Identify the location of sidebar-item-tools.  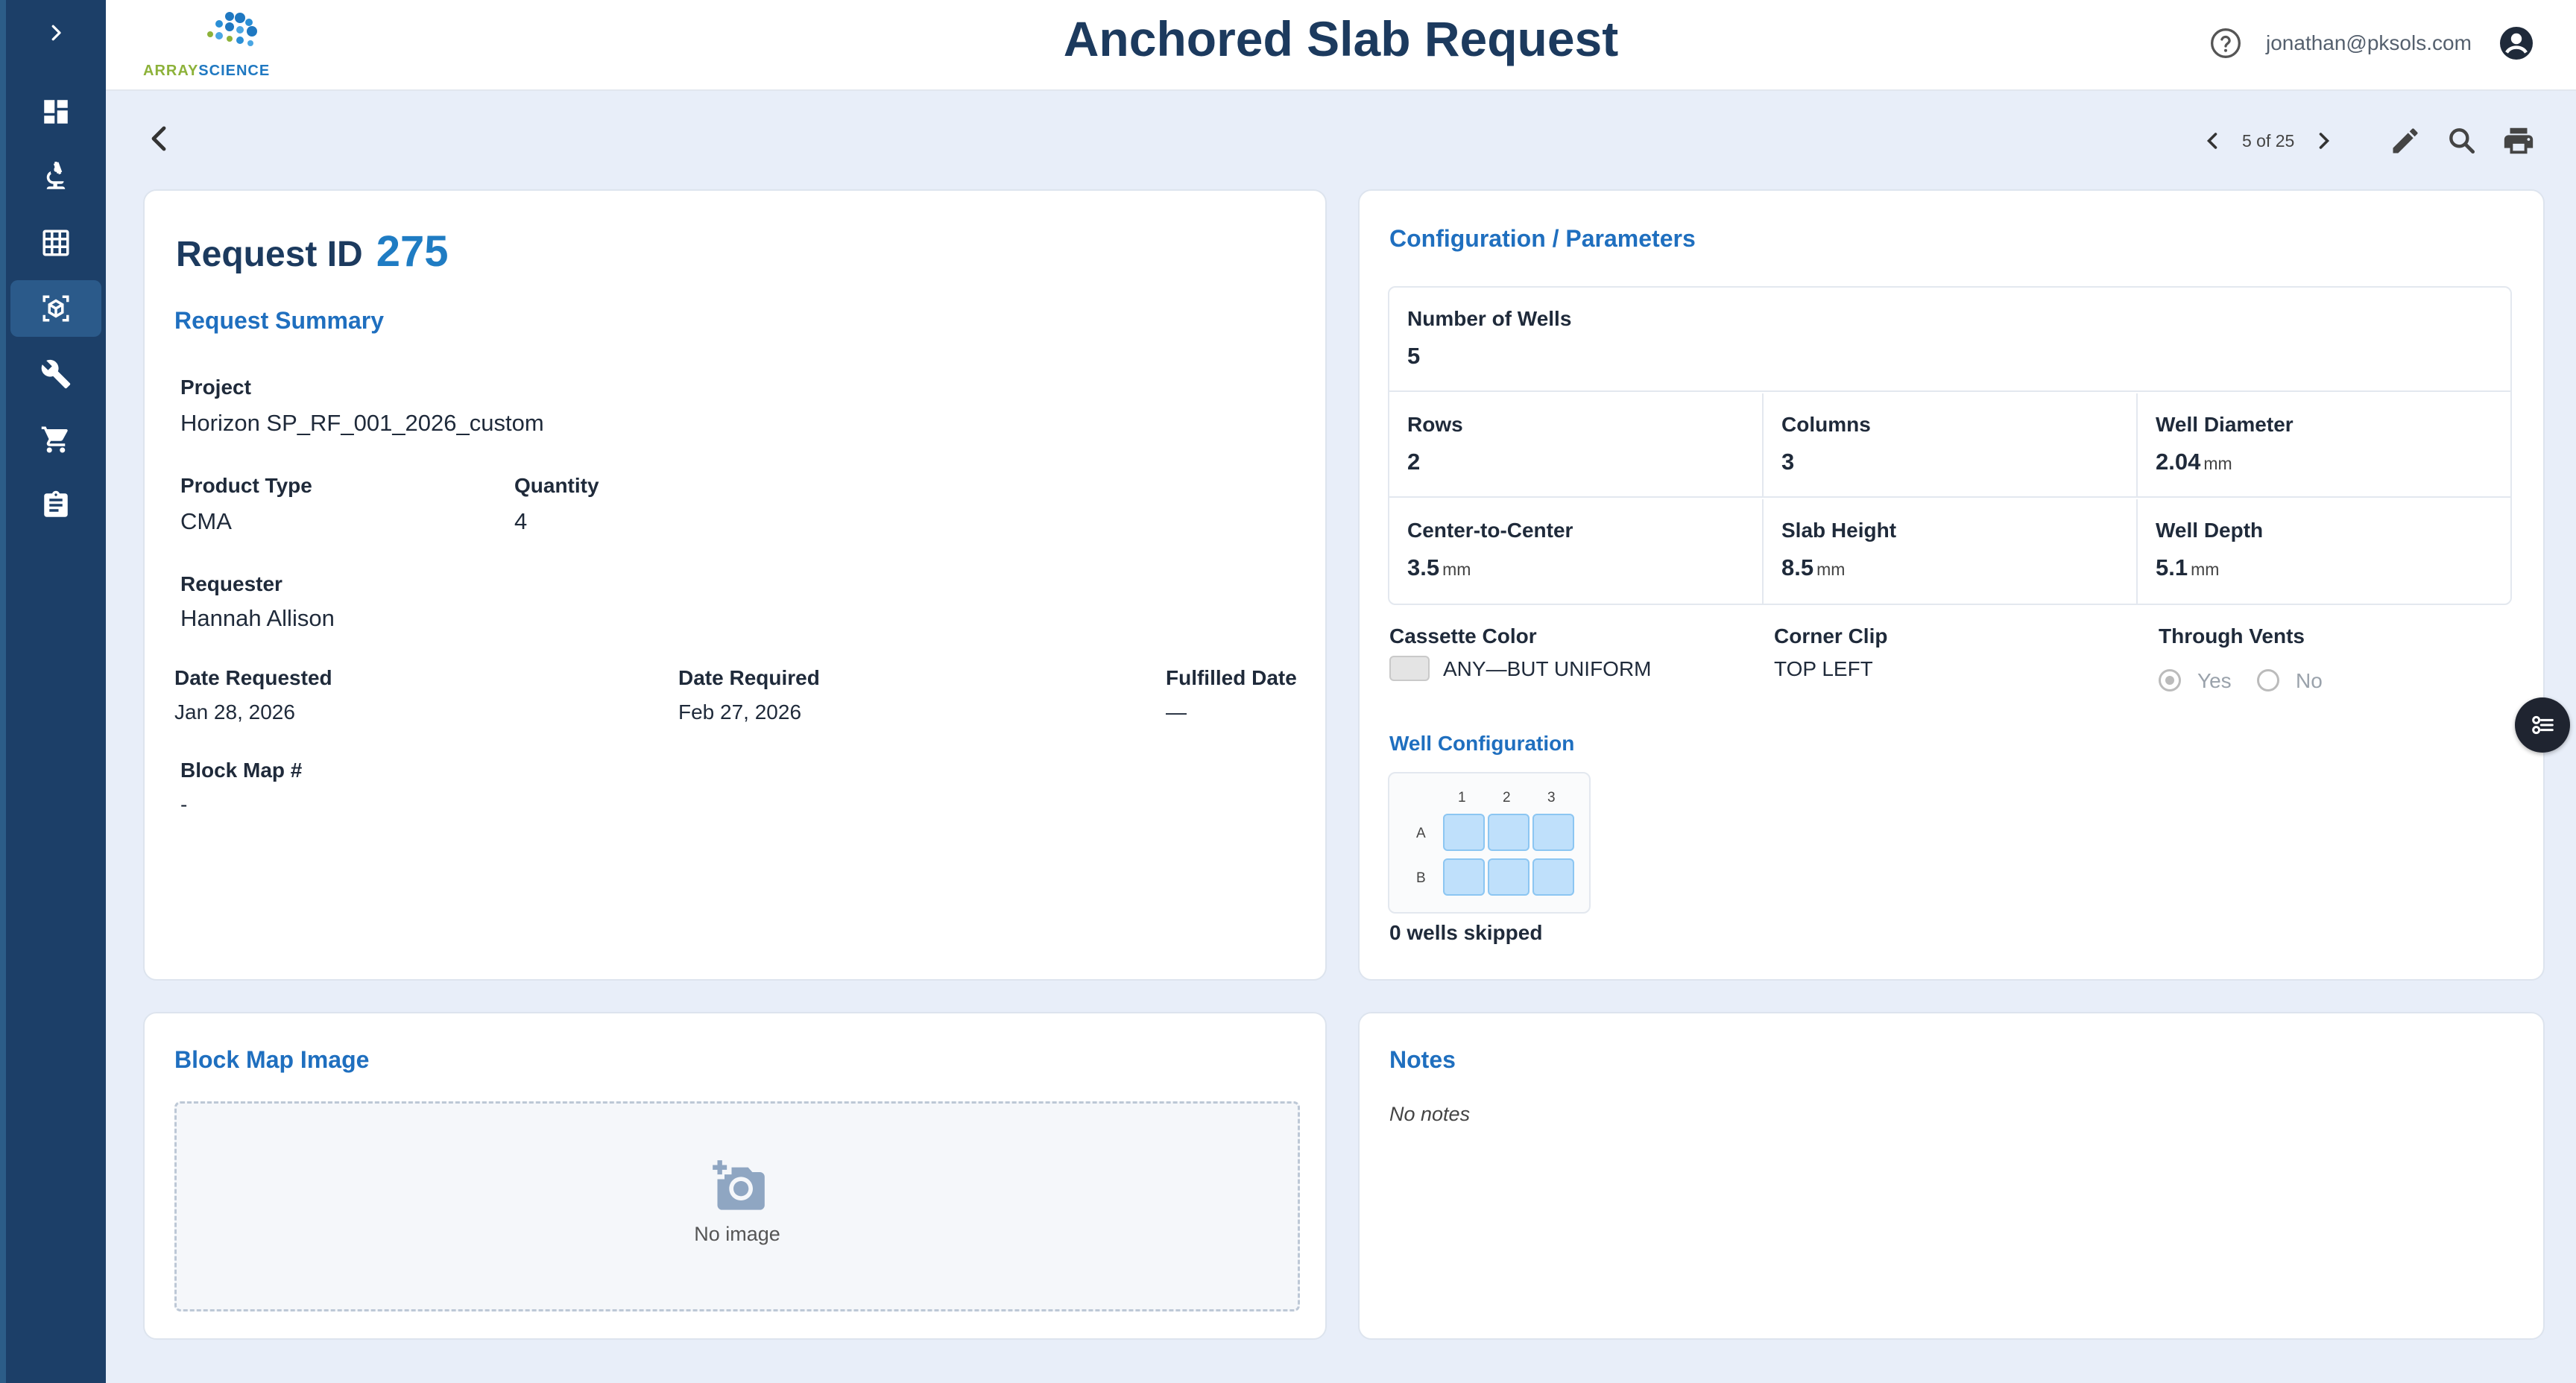
(56, 374).